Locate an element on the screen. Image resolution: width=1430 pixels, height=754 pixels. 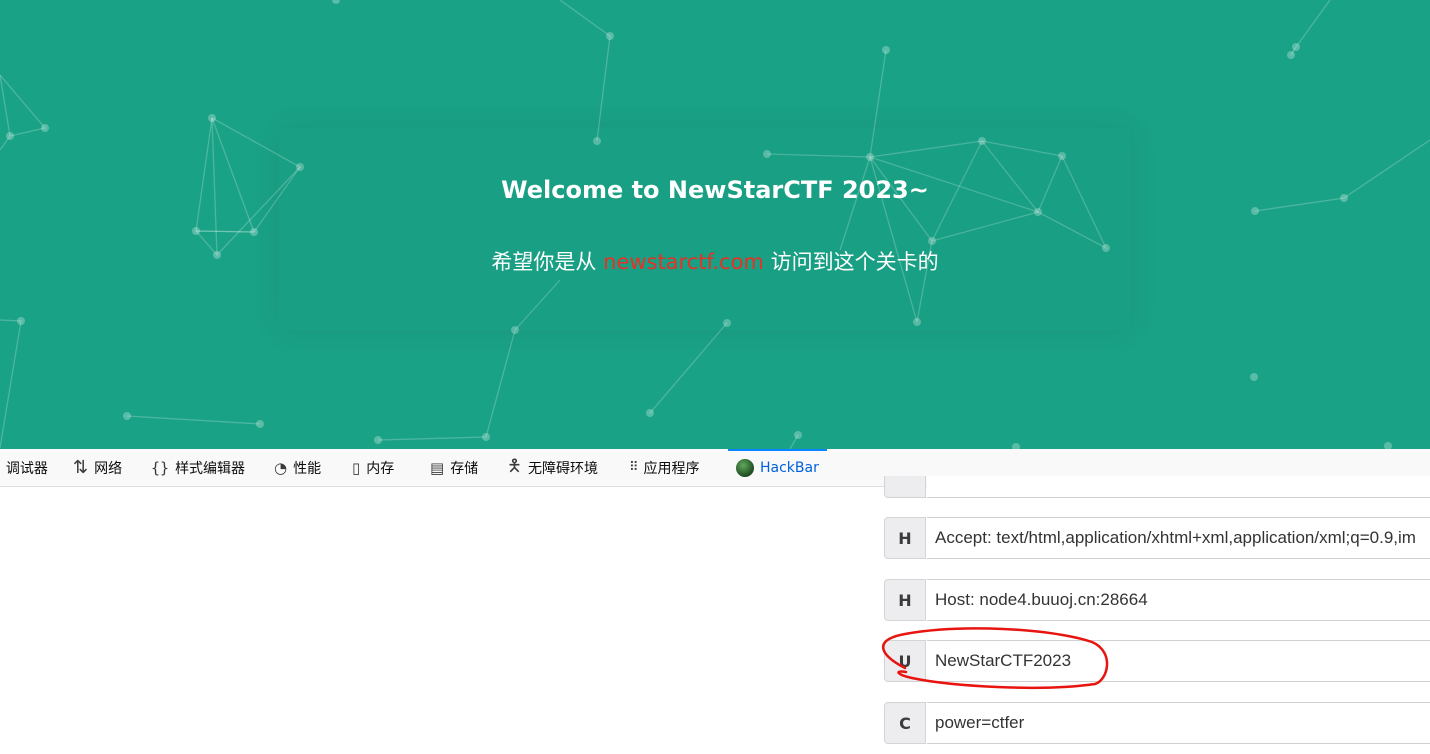
tab-label: 性能 is located at coordinates (307, 468).